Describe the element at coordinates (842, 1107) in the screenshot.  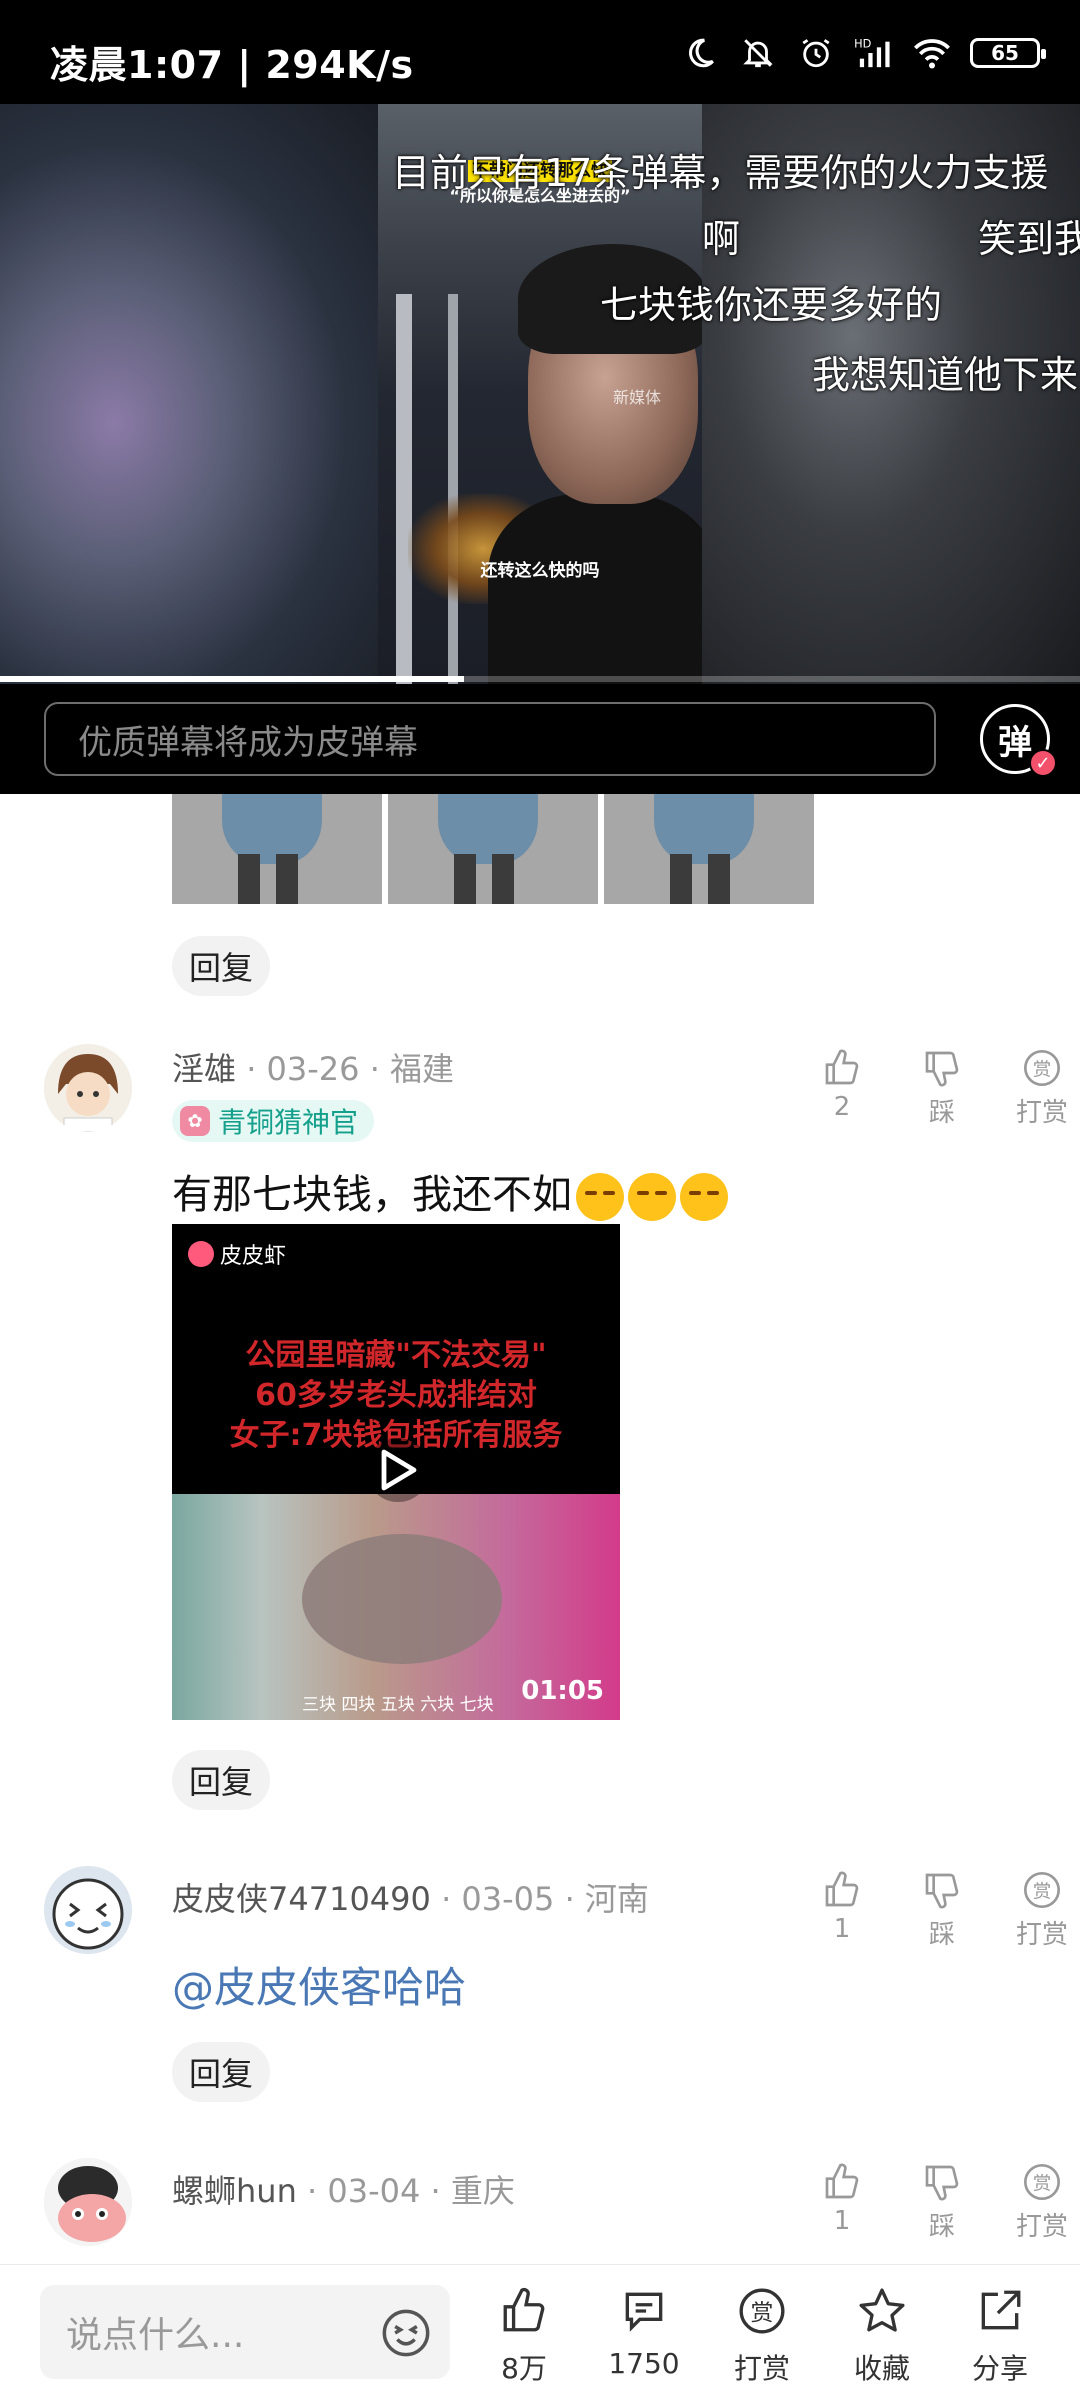
I see `like-count: 2` at that location.